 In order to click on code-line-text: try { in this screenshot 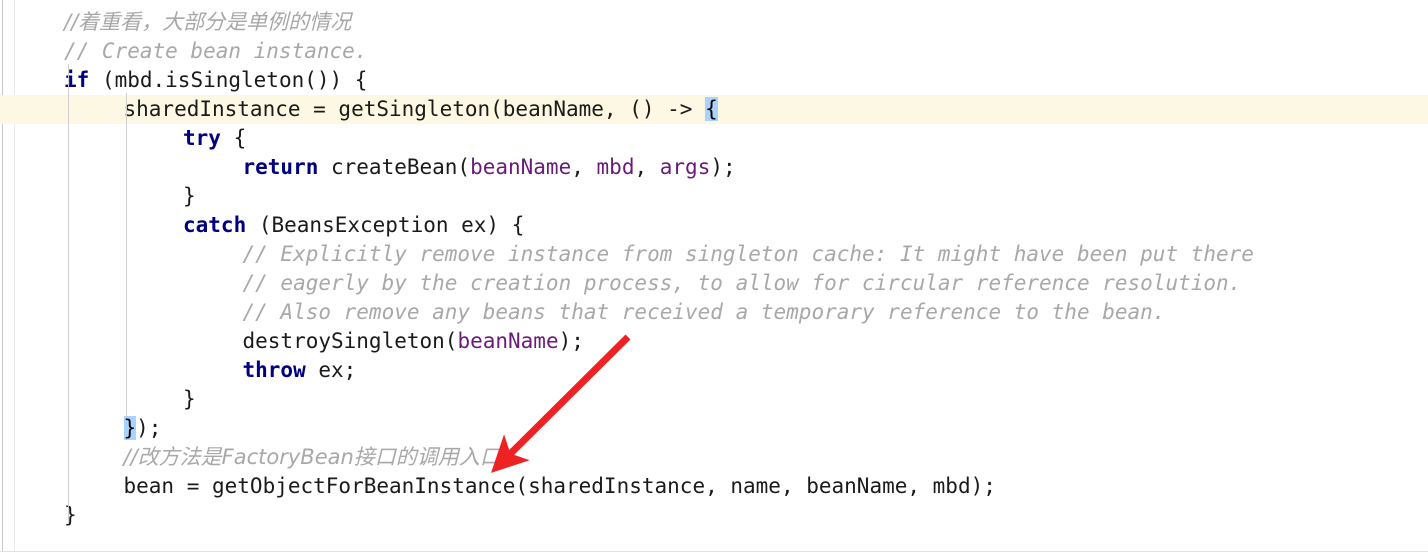, I will do `click(123, 138)`.